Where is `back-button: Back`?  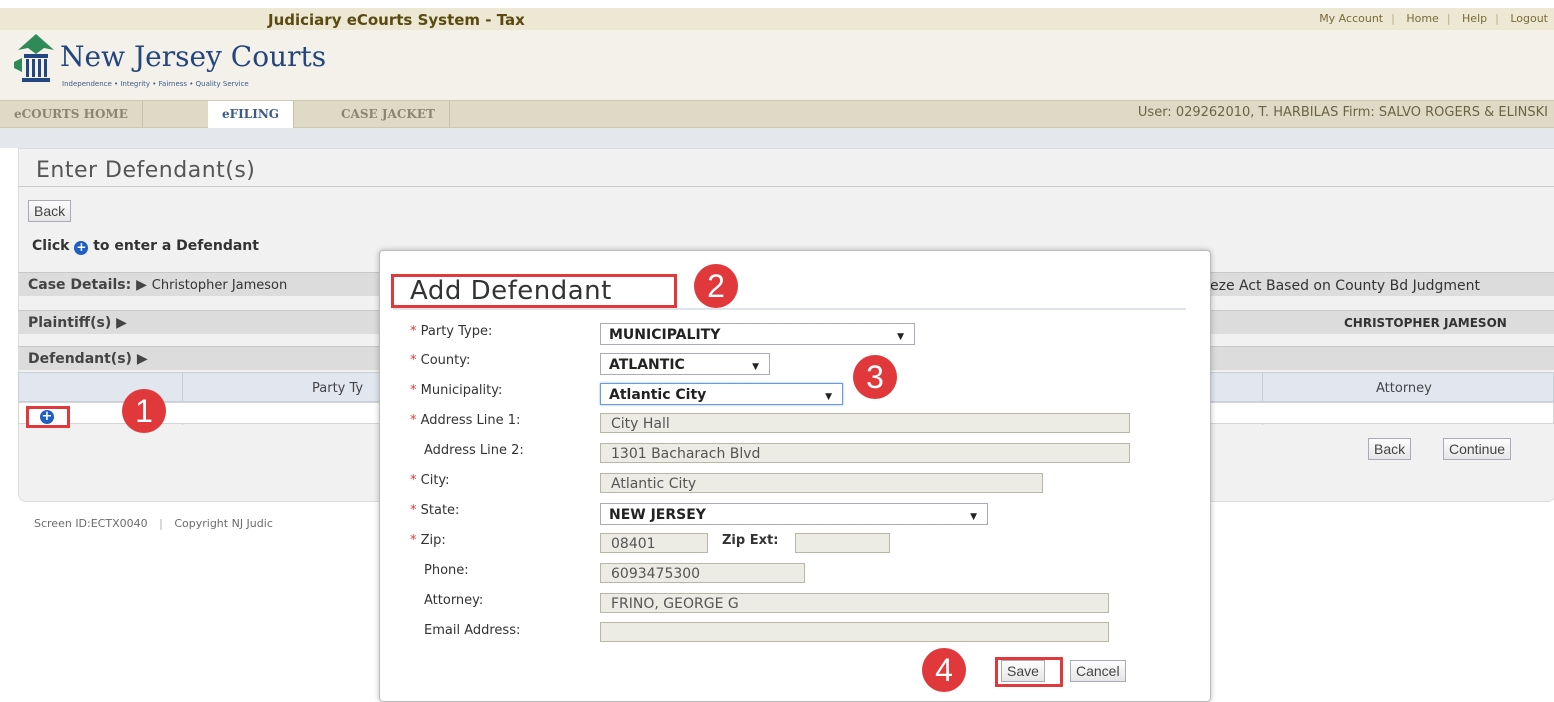
back-button: Back is located at coordinates (50, 211).